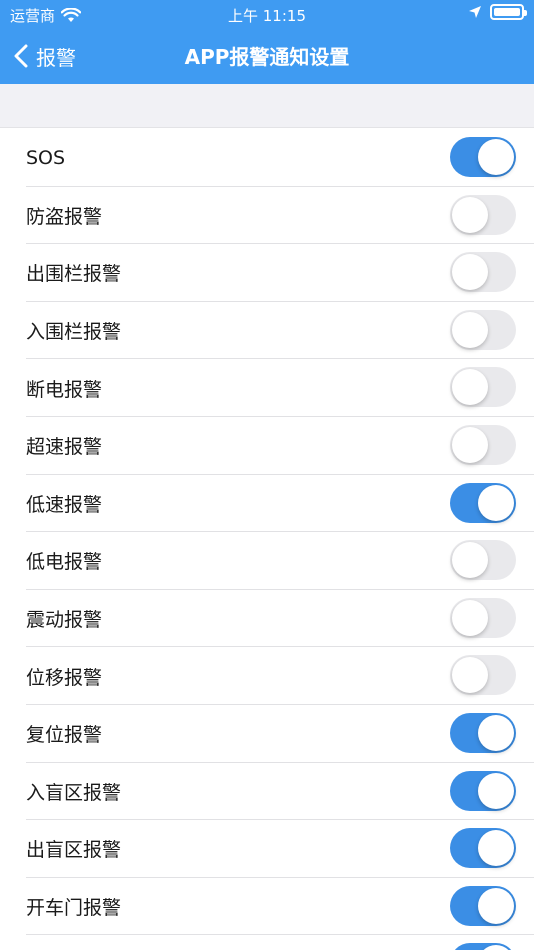 This screenshot has height=950, width=534. Describe the element at coordinates (267, 792) in the screenshot. I see `alarm-row: 入盲区报警` at that location.